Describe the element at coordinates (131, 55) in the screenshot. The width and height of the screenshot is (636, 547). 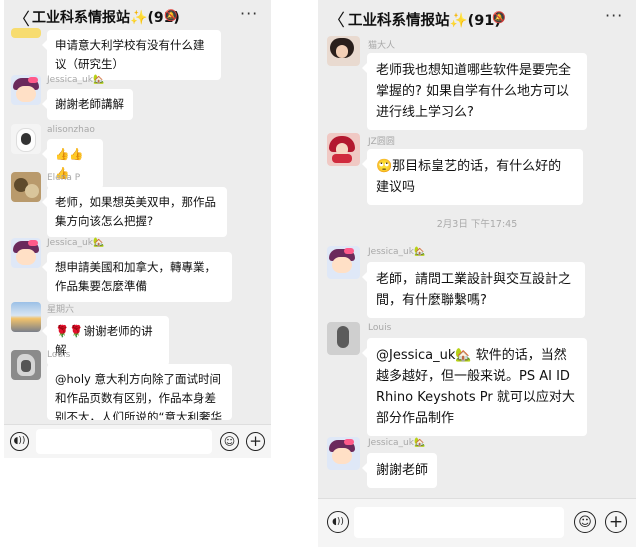
I see `message-bubble: 申请意大利学校有没有什么建议（研究生）` at that location.